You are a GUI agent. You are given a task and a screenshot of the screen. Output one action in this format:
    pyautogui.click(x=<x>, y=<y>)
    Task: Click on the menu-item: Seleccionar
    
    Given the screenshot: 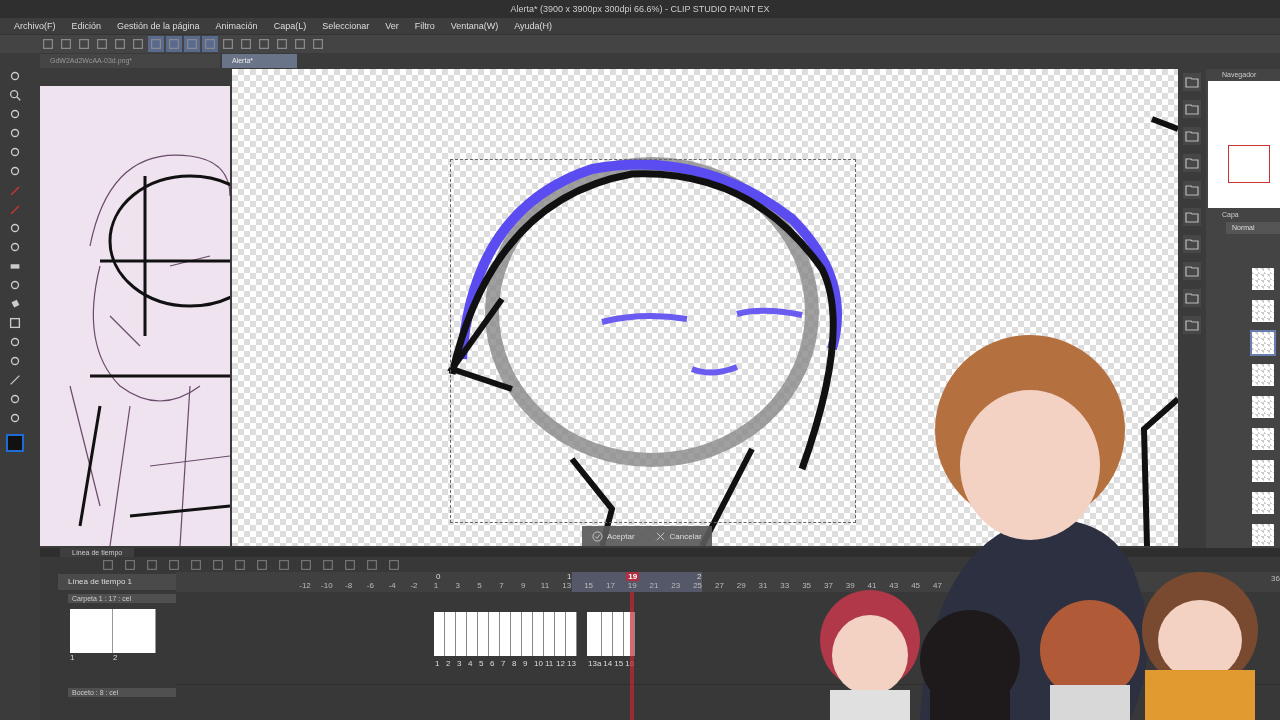 What is the action you would take?
    pyautogui.click(x=346, y=26)
    